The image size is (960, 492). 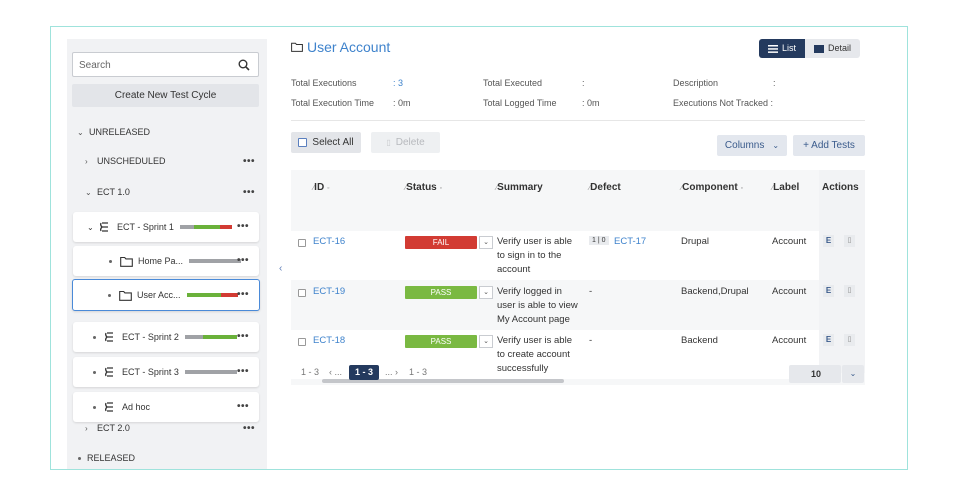 I want to click on cycle-card-sprint-3: ECT - Sprint 3 •••, so click(x=166, y=372).